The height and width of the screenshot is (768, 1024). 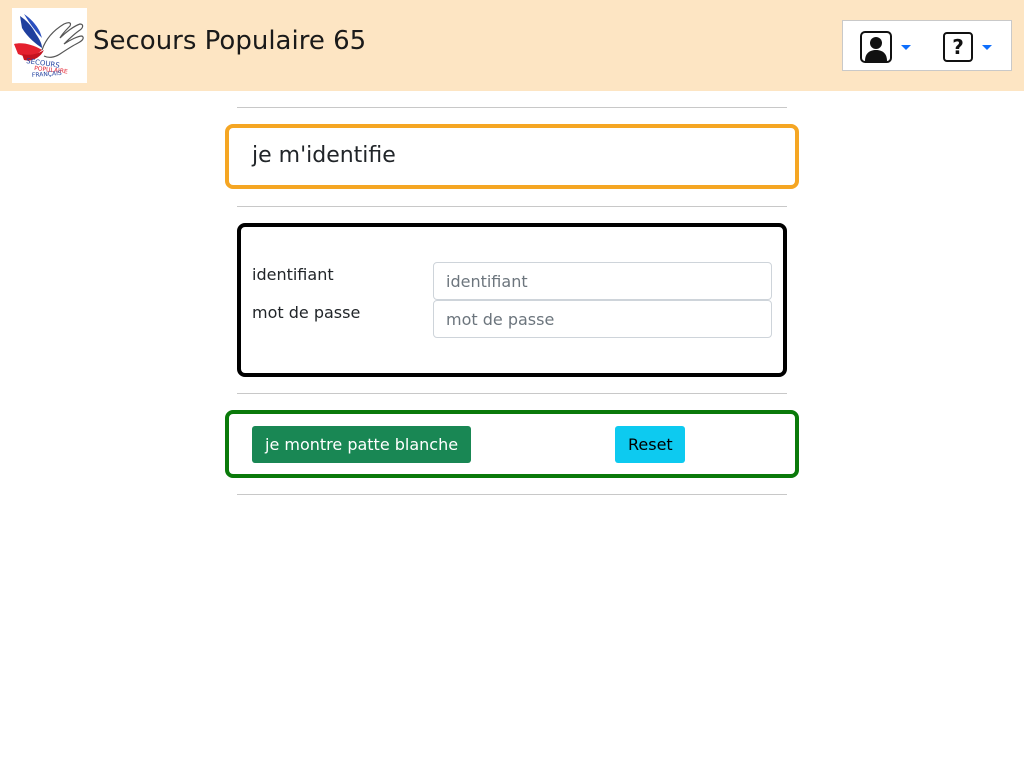 I want to click on account-menu-group: ?, so click(x=927, y=45).